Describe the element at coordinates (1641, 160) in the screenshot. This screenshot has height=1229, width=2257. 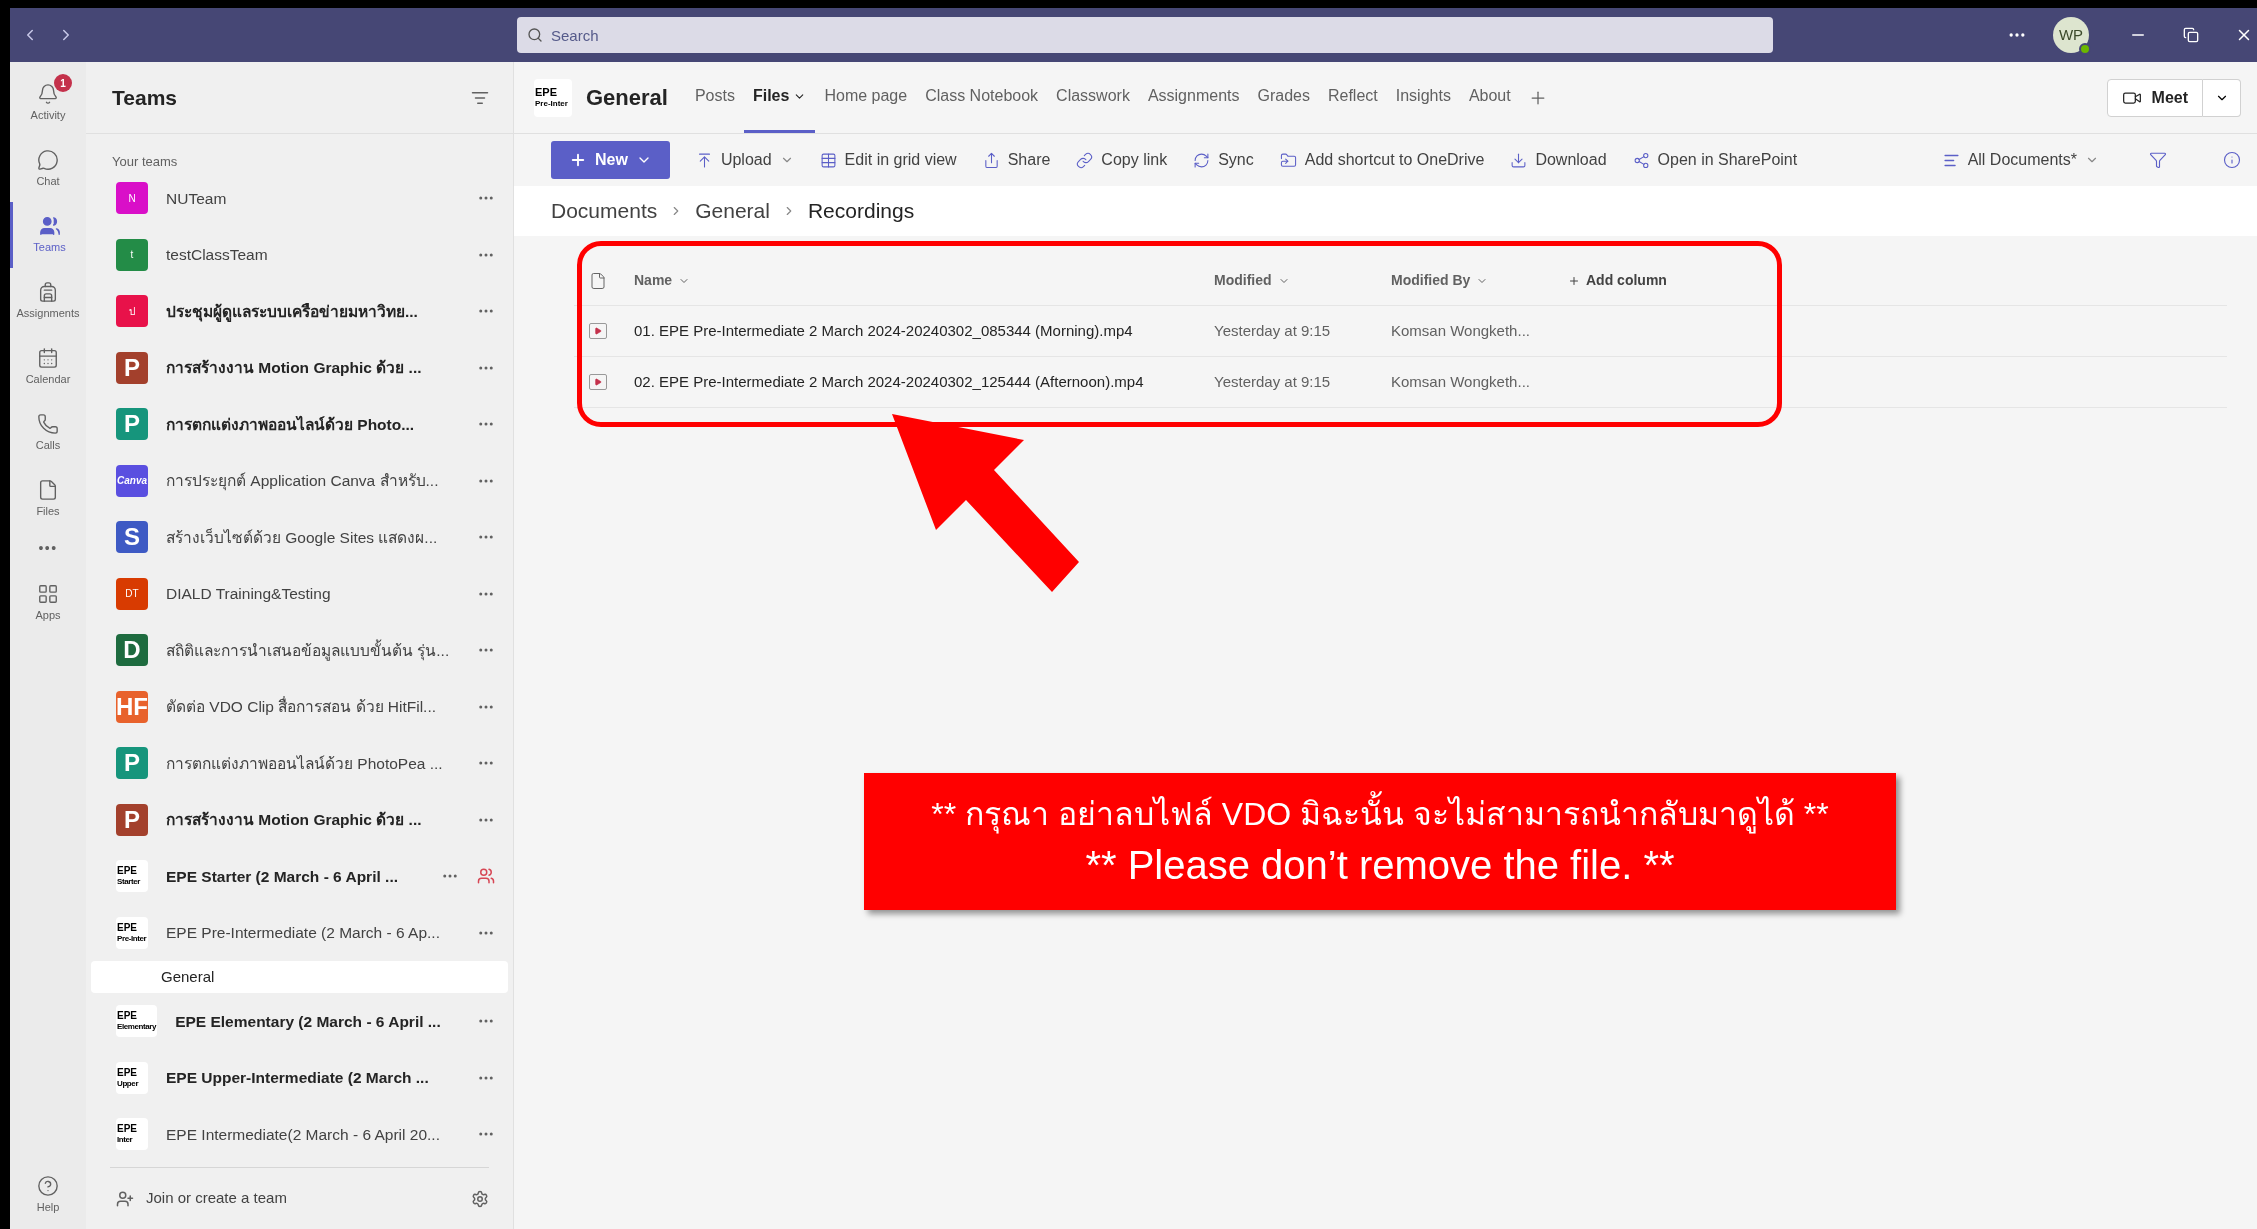
I see `sharepoint-icon` at that location.